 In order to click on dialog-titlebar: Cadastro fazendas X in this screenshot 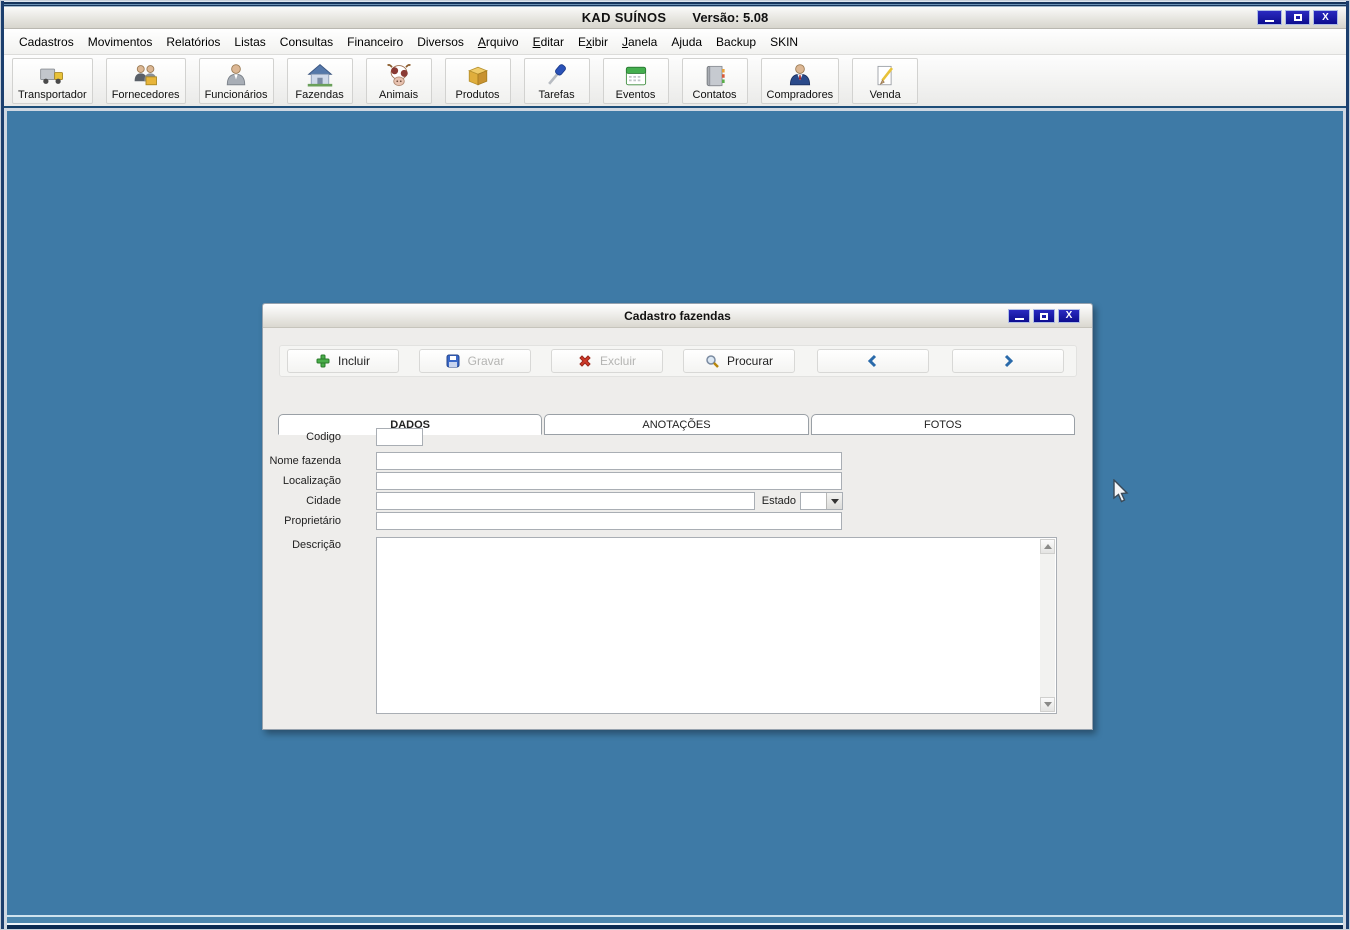, I will do `click(677, 316)`.